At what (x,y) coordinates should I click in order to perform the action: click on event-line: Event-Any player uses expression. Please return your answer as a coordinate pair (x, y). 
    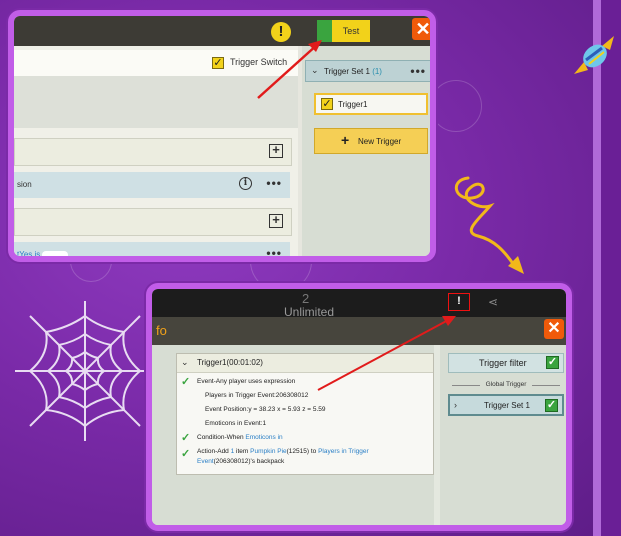
    Looking at the image, I should click on (246, 381).